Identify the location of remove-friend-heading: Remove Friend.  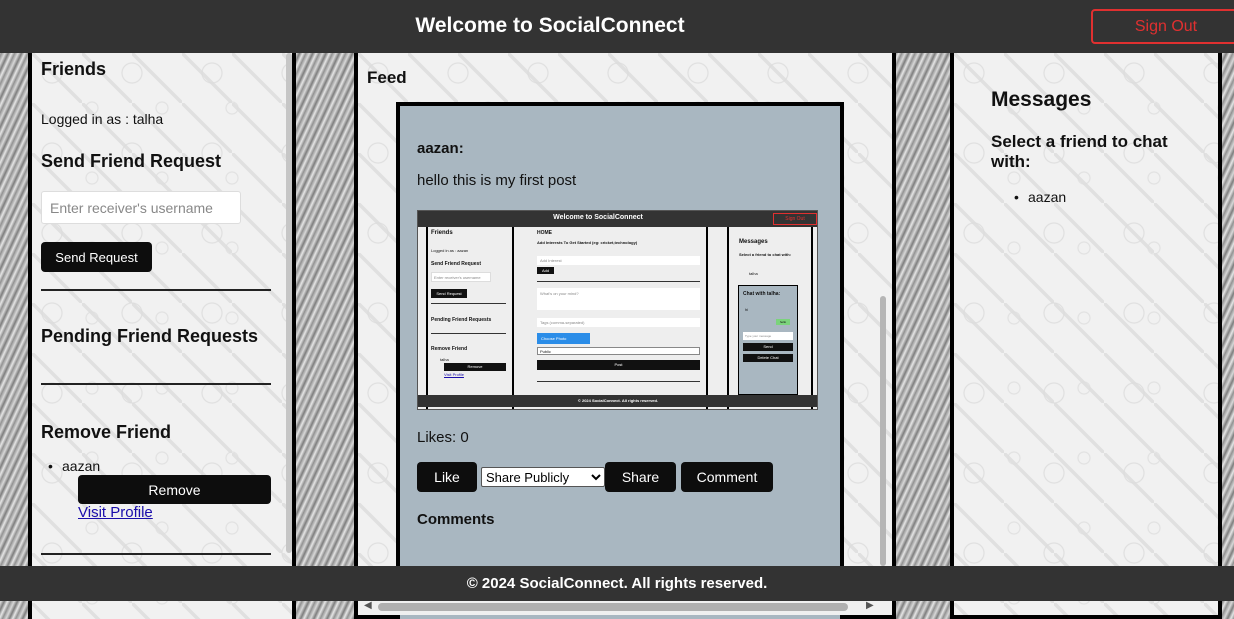
(106, 432).